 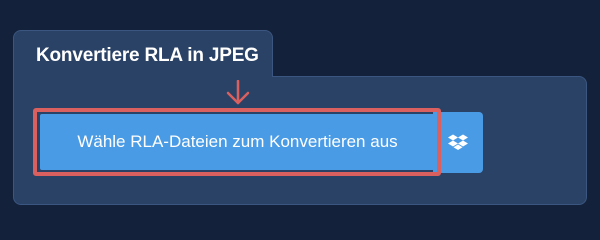 What do you see at coordinates (143, 76) in the screenshot?
I see `tab-panel-seam` at bounding box center [143, 76].